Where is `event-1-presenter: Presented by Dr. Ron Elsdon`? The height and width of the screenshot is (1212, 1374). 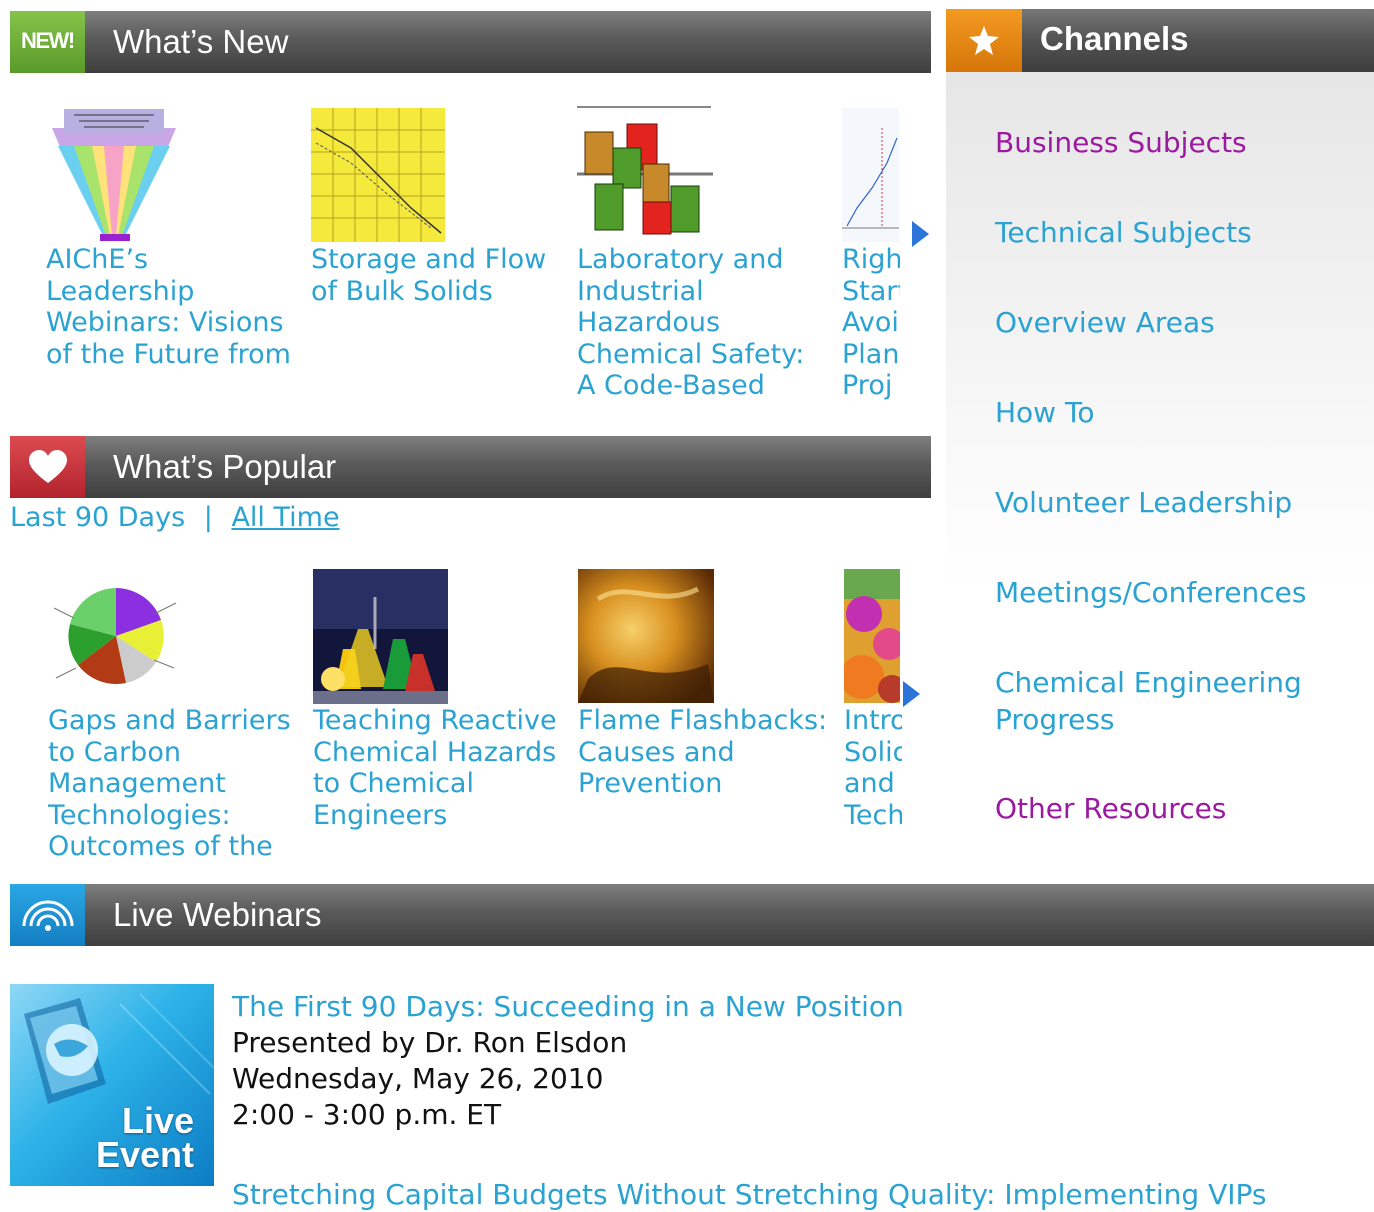
event-1-presenter: Presented by Dr. Ron Elsdon is located at coordinates (430, 1042).